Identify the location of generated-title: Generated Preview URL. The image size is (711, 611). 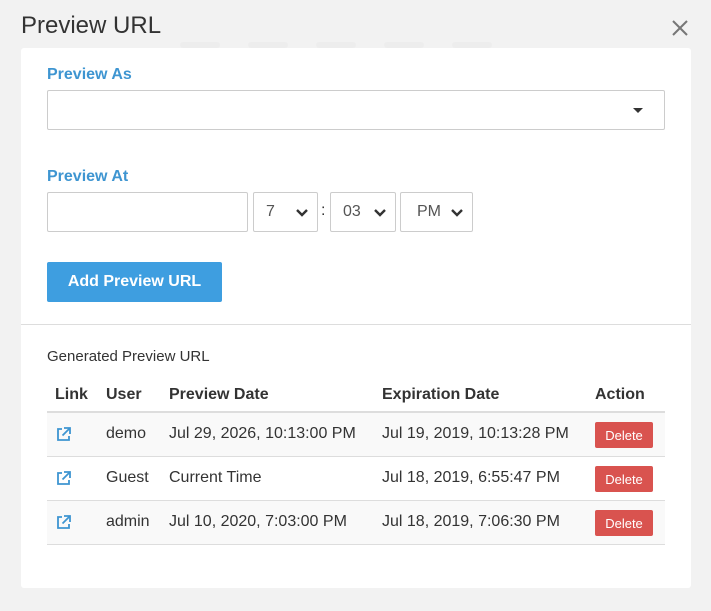
(128, 356).